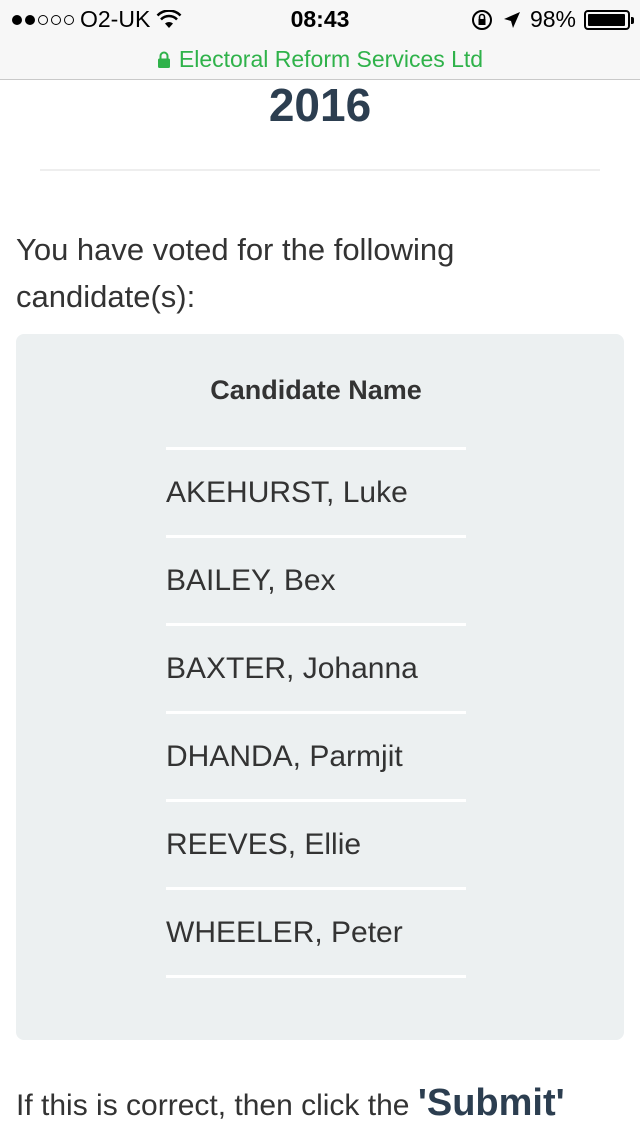 The image size is (640, 1136). I want to click on divider, so click(320, 170).